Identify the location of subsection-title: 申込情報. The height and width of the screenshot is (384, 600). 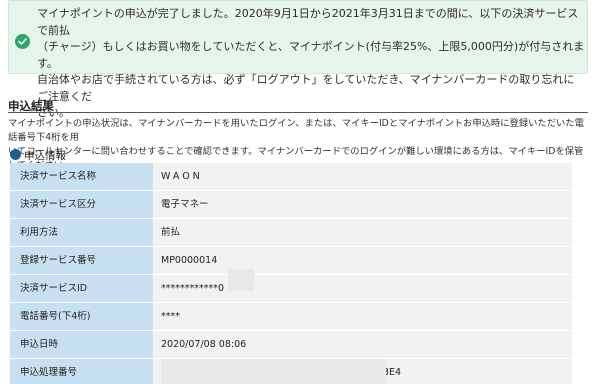
(45, 156).